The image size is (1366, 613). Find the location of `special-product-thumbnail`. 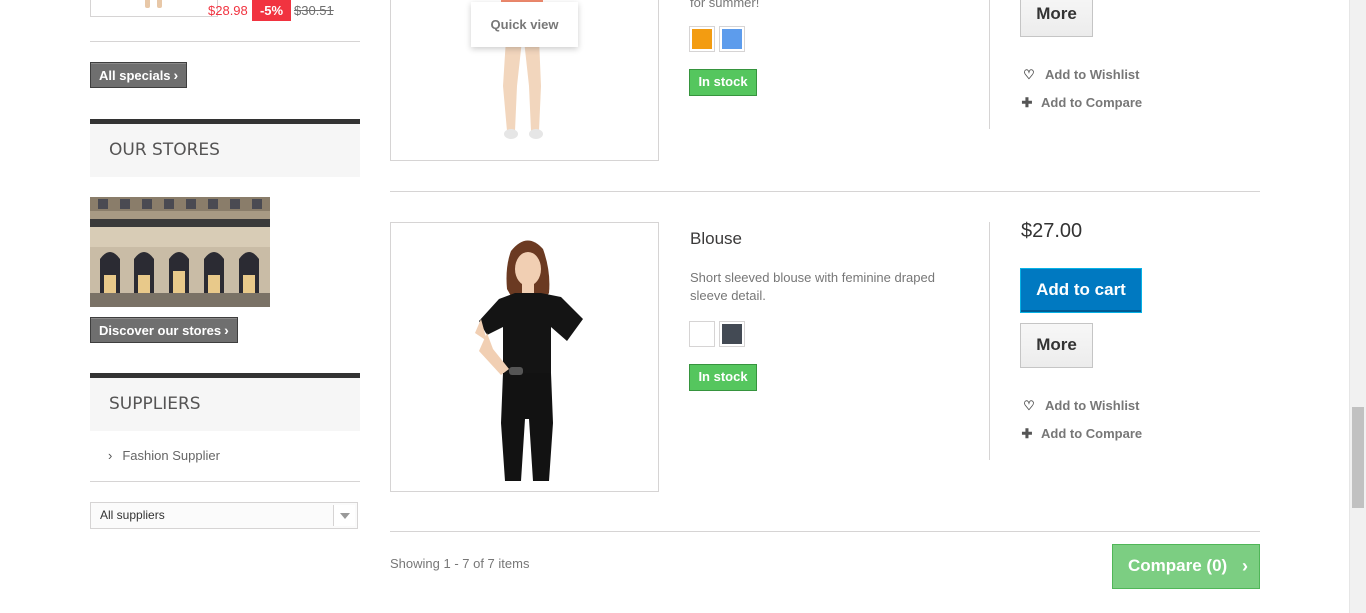

special-product-thumbnail is located at coordinates (154, 8).